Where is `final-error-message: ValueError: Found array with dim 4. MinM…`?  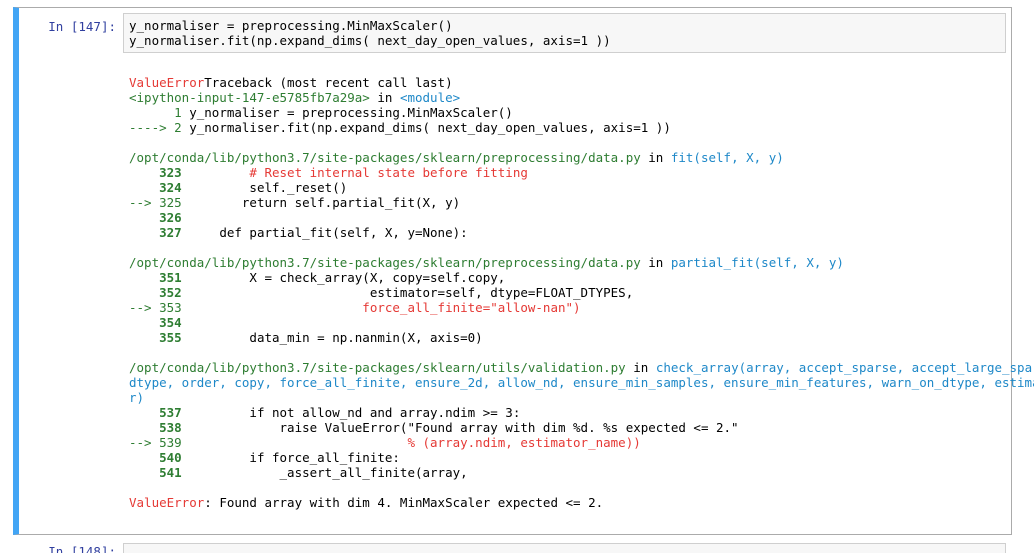 final-error-message: ValueError: Found array with dim 4. MinM… is located at coordinates (366, 502).